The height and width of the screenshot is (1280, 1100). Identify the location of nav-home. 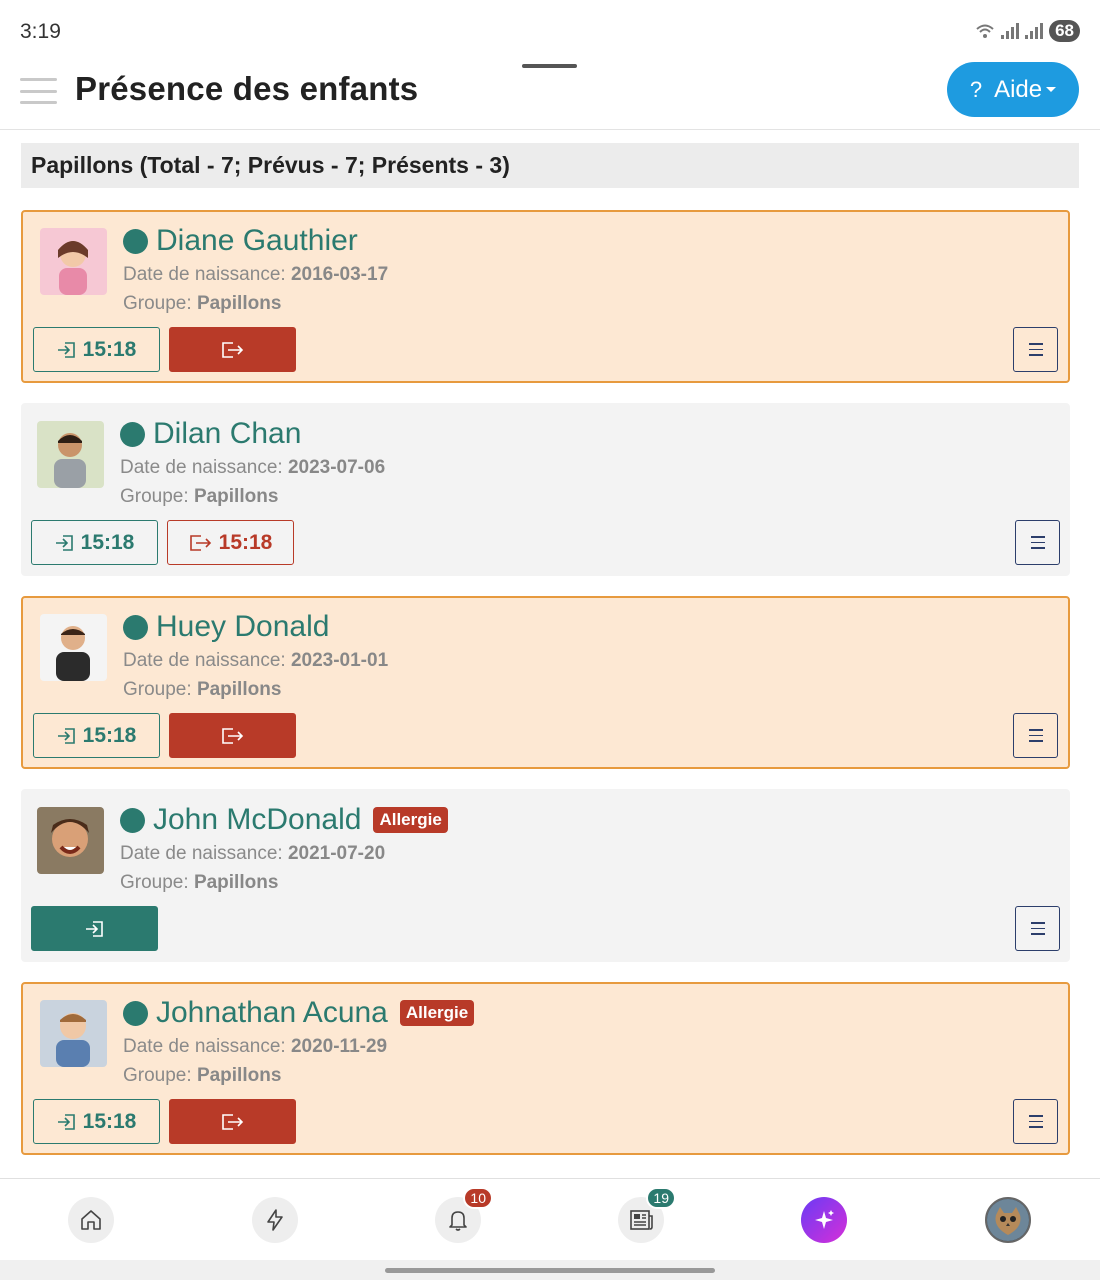
(91, 1220).